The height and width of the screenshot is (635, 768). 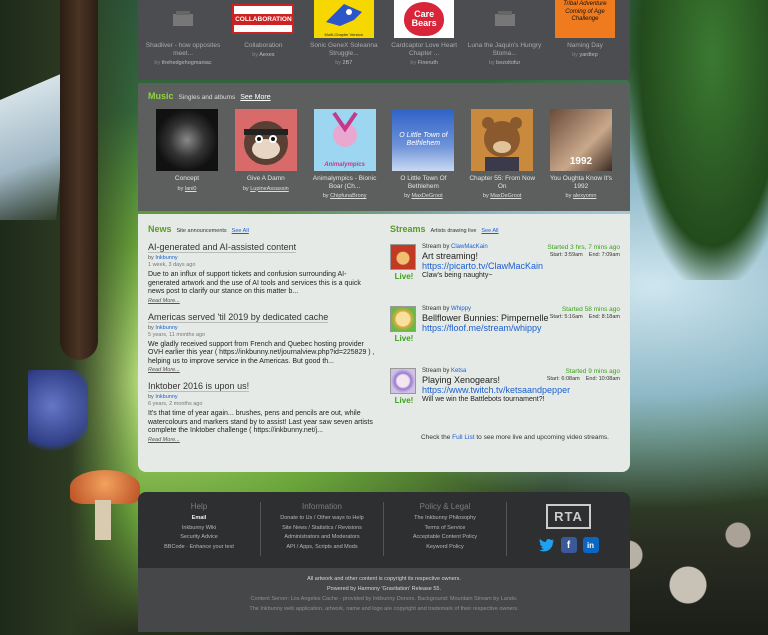 What do you see at coordinates (266, 55) in the screenshot?
I see `author-link: Aexes` at bounding box center [266, 55].